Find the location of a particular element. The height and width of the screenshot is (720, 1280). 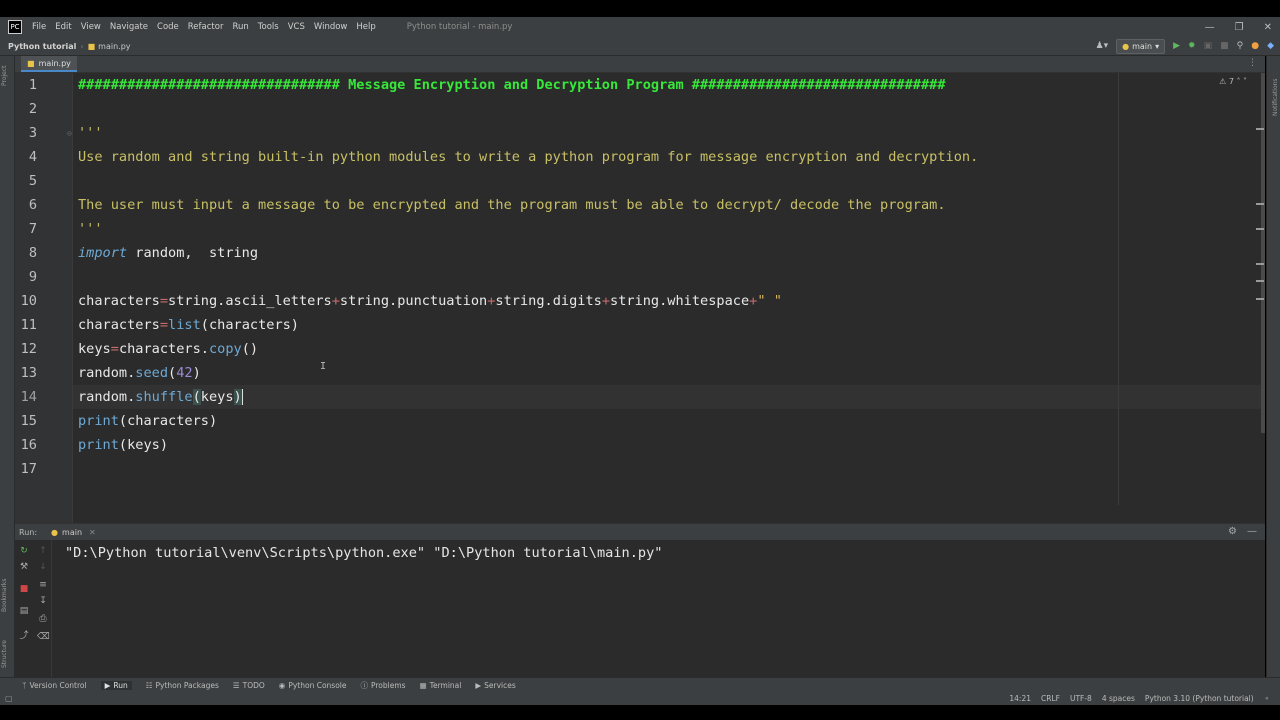

tab-main-py: ■ main.py is located at coordinates (49, 64).